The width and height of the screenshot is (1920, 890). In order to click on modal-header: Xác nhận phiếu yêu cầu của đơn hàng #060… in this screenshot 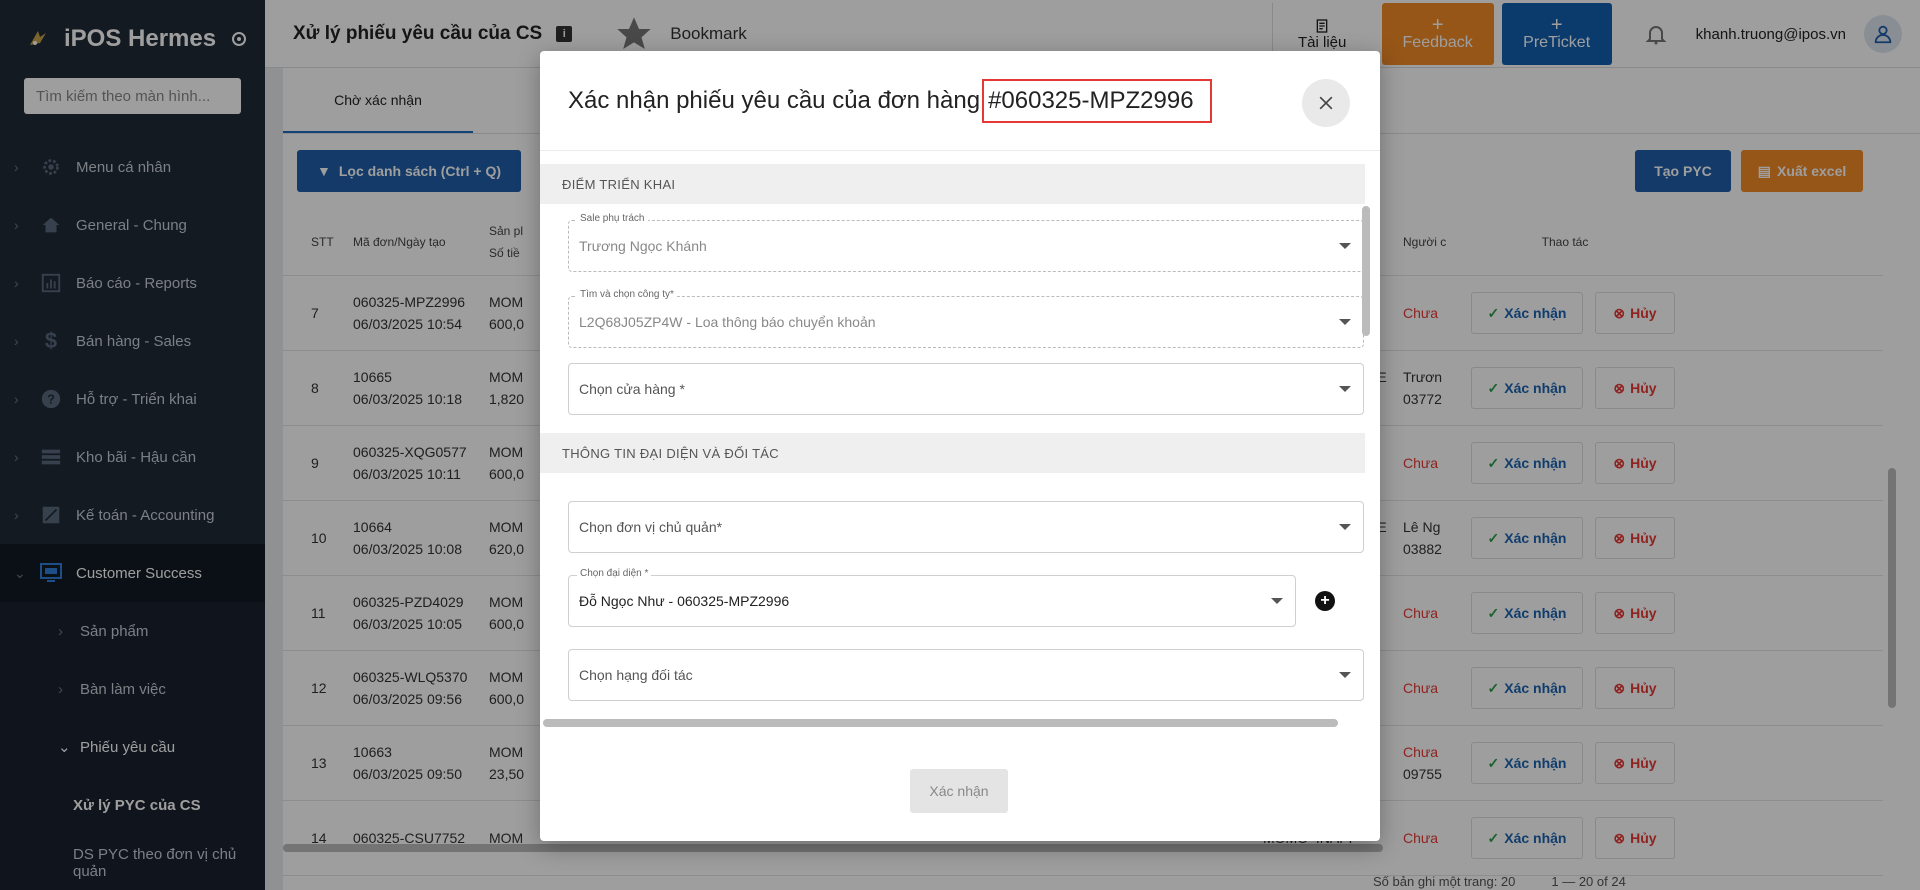, I will do `click(960, 101)`.